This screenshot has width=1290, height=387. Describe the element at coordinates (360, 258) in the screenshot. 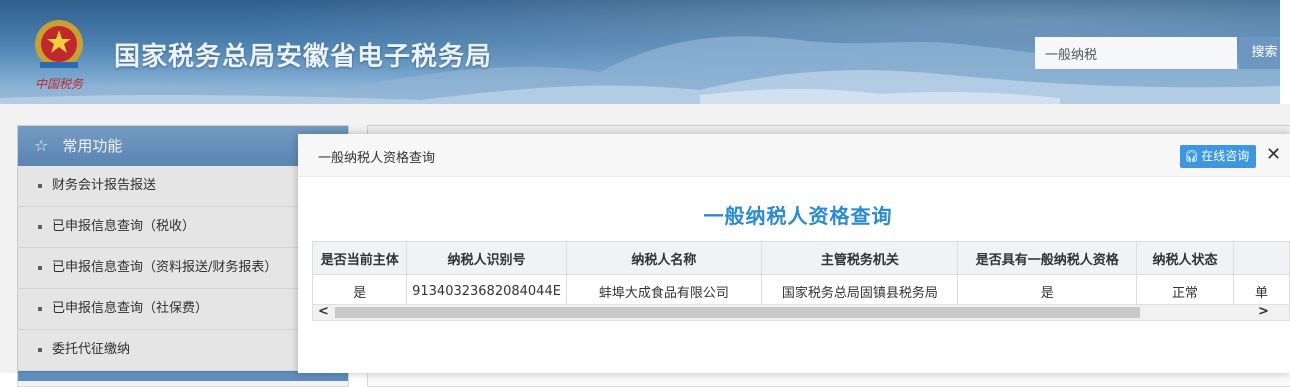

I see `column-header: 是否当前主体` at that location.